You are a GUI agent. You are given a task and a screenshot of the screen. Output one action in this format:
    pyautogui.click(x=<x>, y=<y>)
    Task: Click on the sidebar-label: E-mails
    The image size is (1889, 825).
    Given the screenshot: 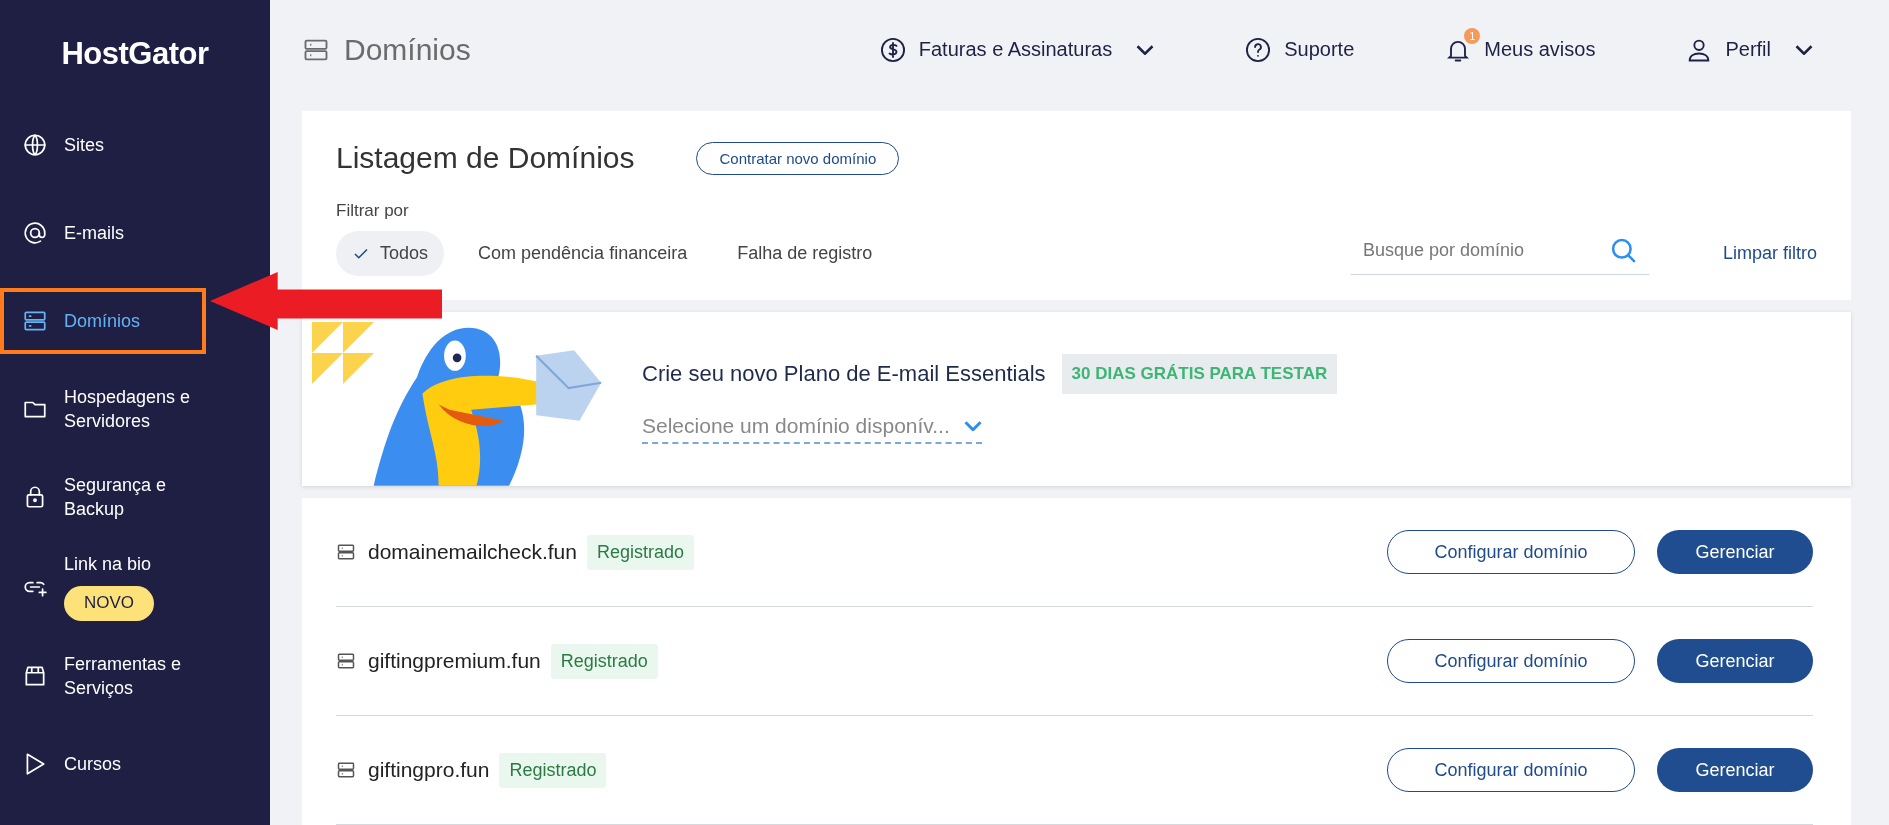 What is the action you would take?
    pyautogui.click(x=94, y=233)
    